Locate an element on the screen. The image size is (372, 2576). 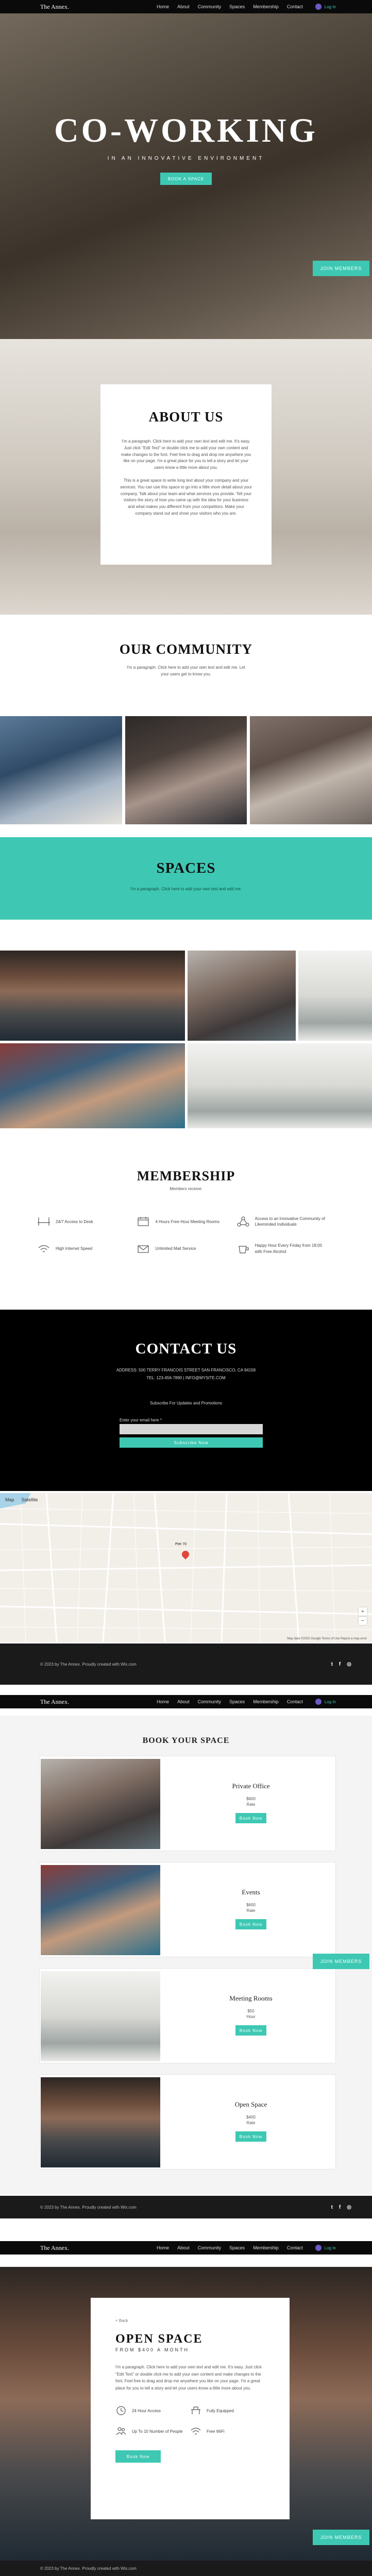
social-links: t f ◎ is located at coordinates (341, 2207).